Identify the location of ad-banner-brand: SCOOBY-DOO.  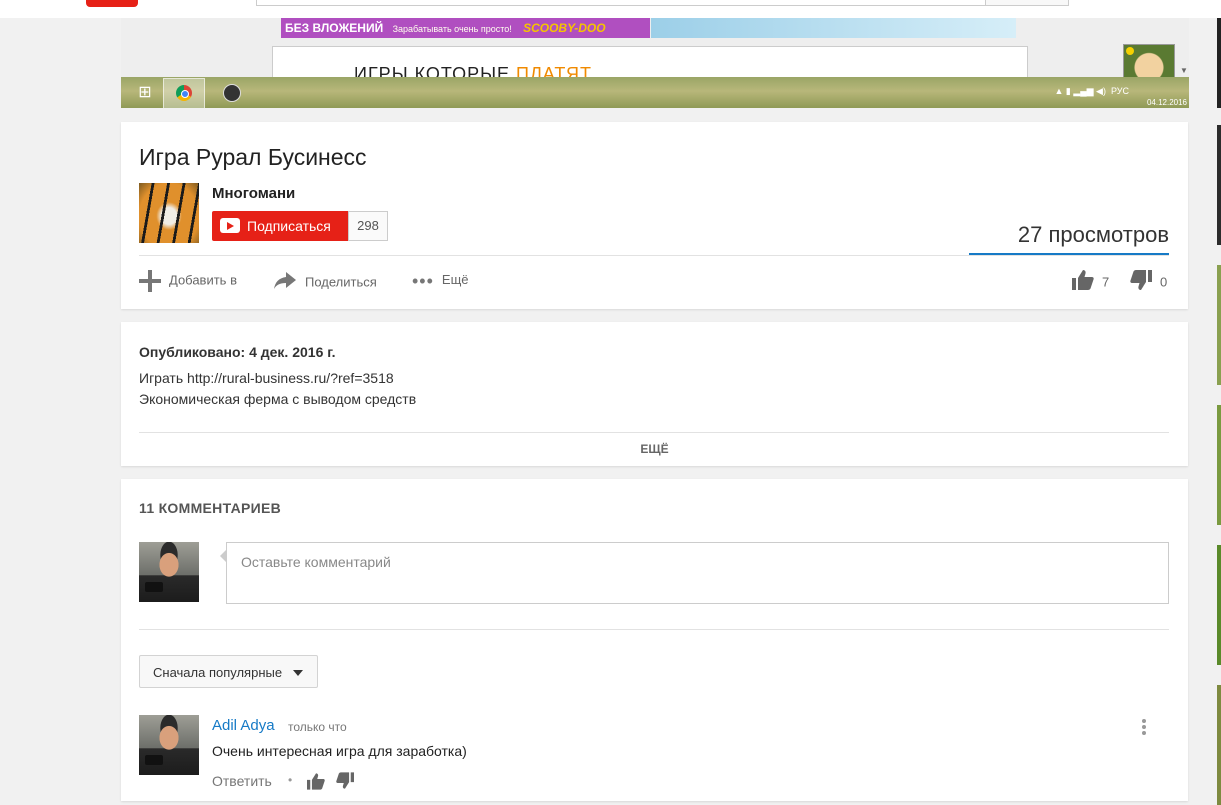
(564, 28).